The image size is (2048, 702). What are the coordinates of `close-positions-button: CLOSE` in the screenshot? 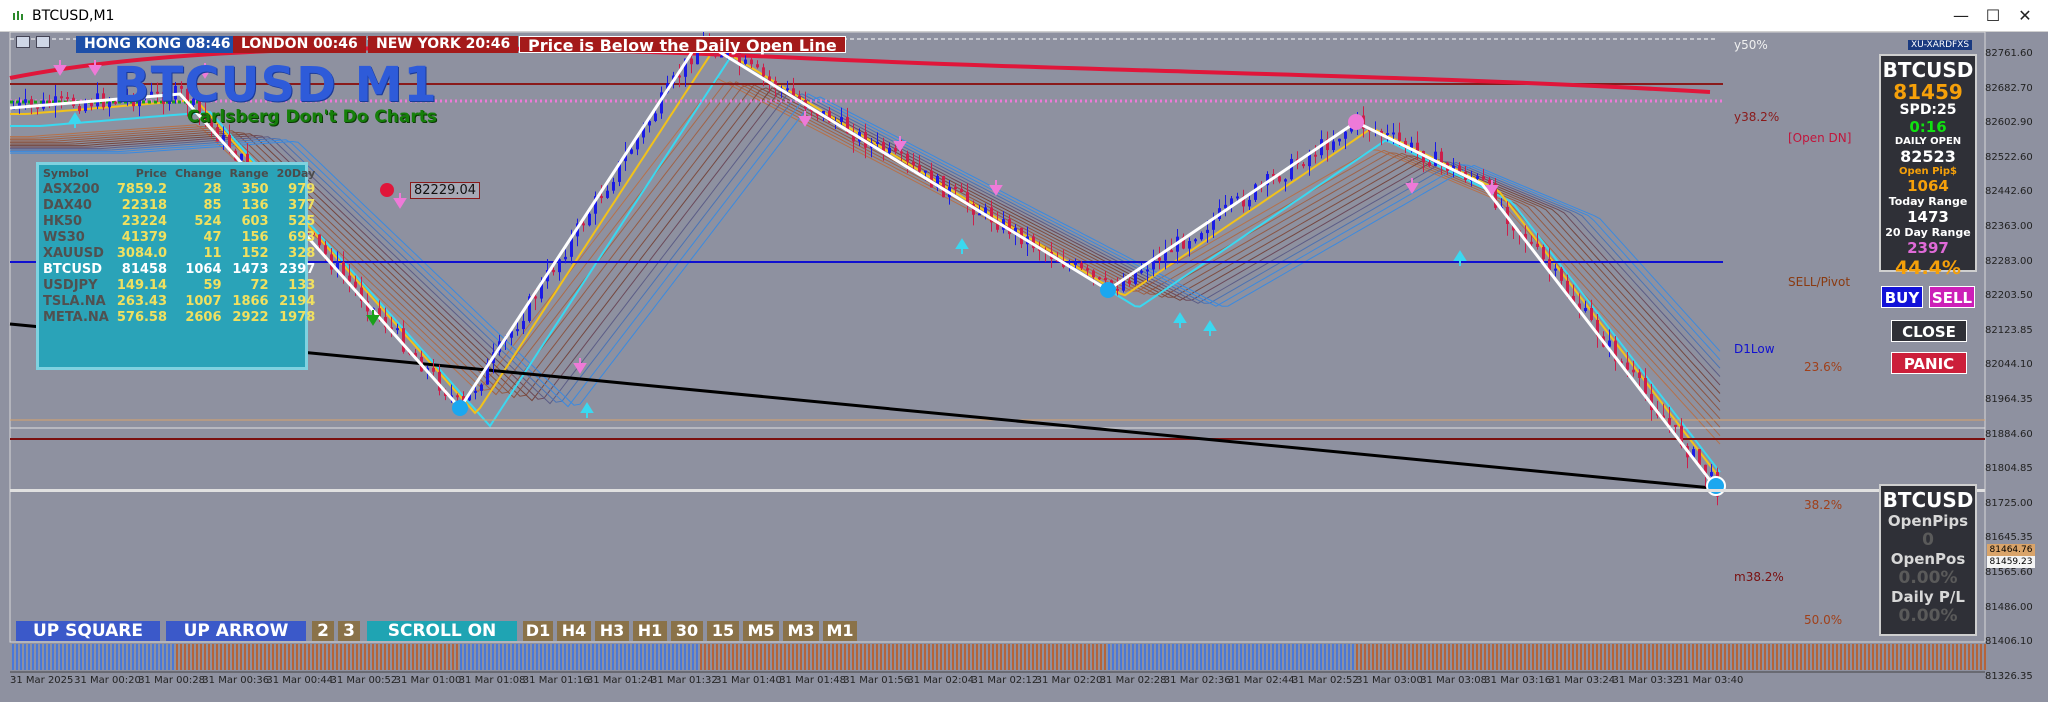 It's located at (1929, 331).